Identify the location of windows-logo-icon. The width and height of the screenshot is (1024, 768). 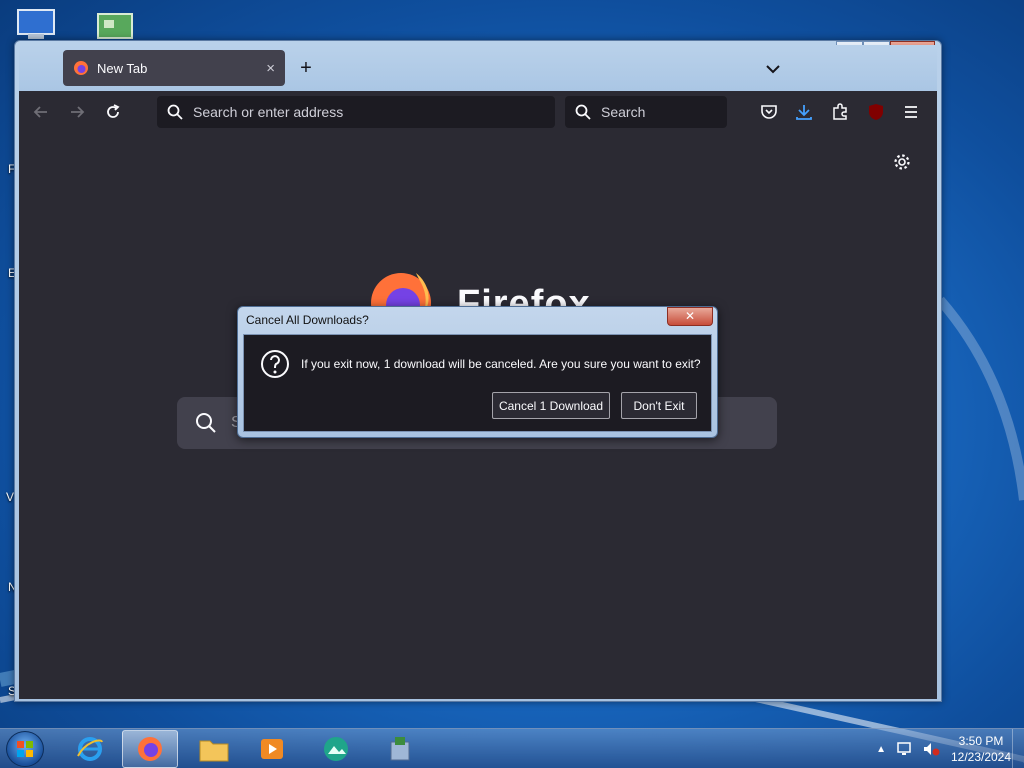
(25, 749).